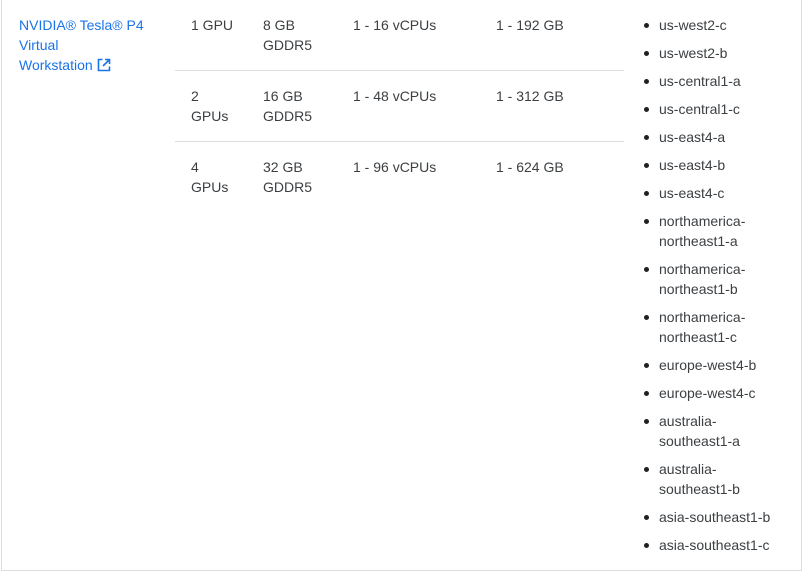 This screenshot has width=804, height=573. What do you see at coordinates (692, 137) in the screenshot?
I see `zone-name: us-east4-a` at bounding box center [692, 137].